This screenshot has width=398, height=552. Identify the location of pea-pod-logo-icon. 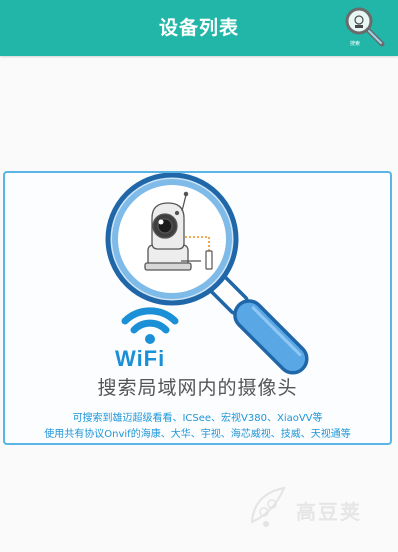
(268, 506).